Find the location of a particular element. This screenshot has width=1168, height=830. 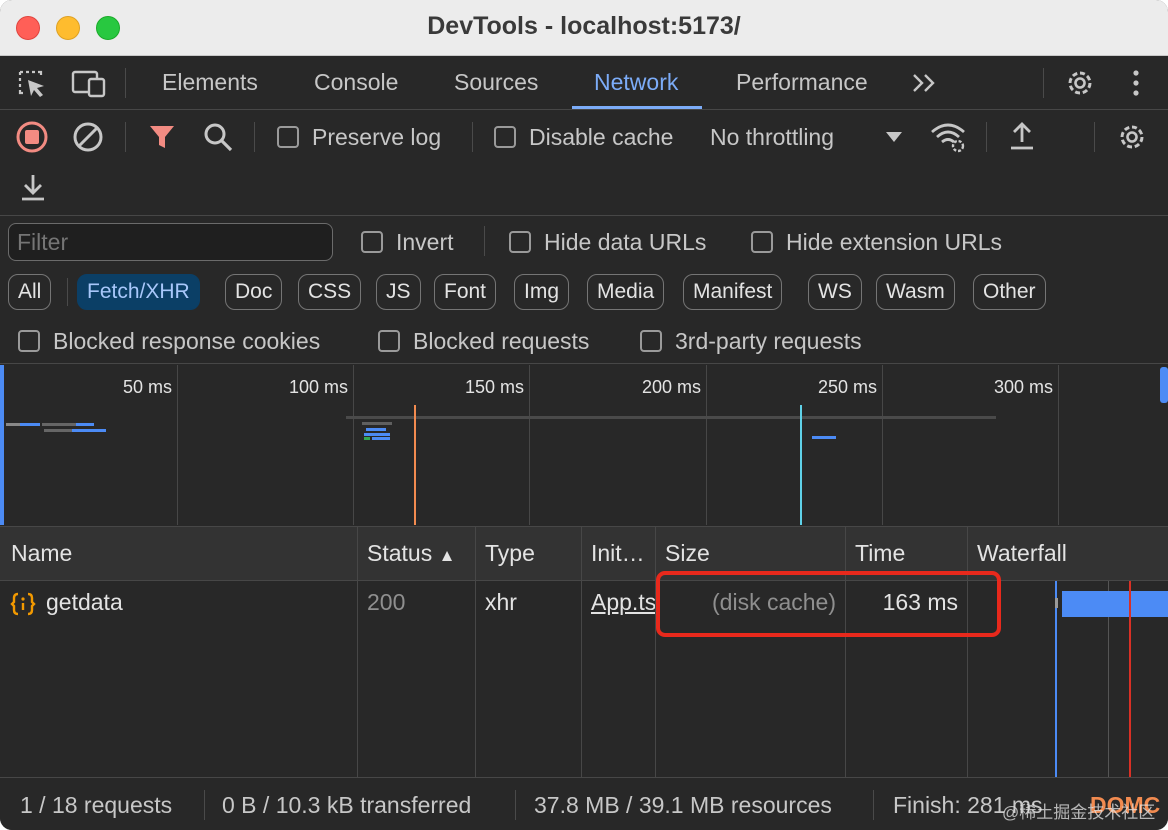

column-header-type: Type is located at coordinates (510, 553).